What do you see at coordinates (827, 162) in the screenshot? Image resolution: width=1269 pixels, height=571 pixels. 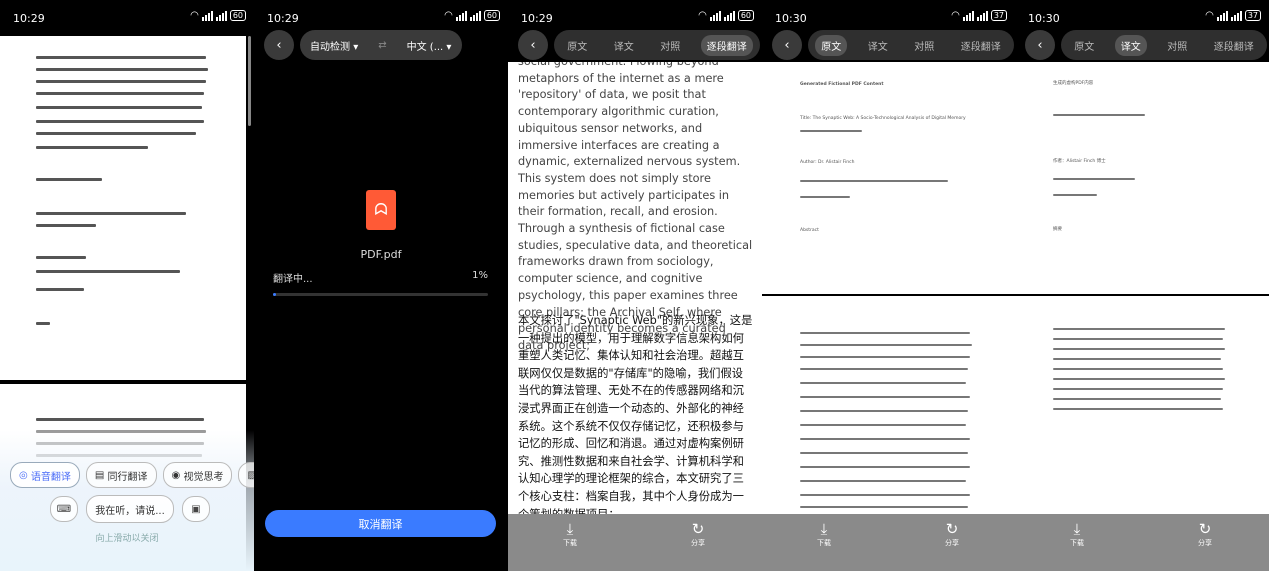 I see `doc-author: Author: Dr. Alistair Finch` at bounding box center [827, 162].